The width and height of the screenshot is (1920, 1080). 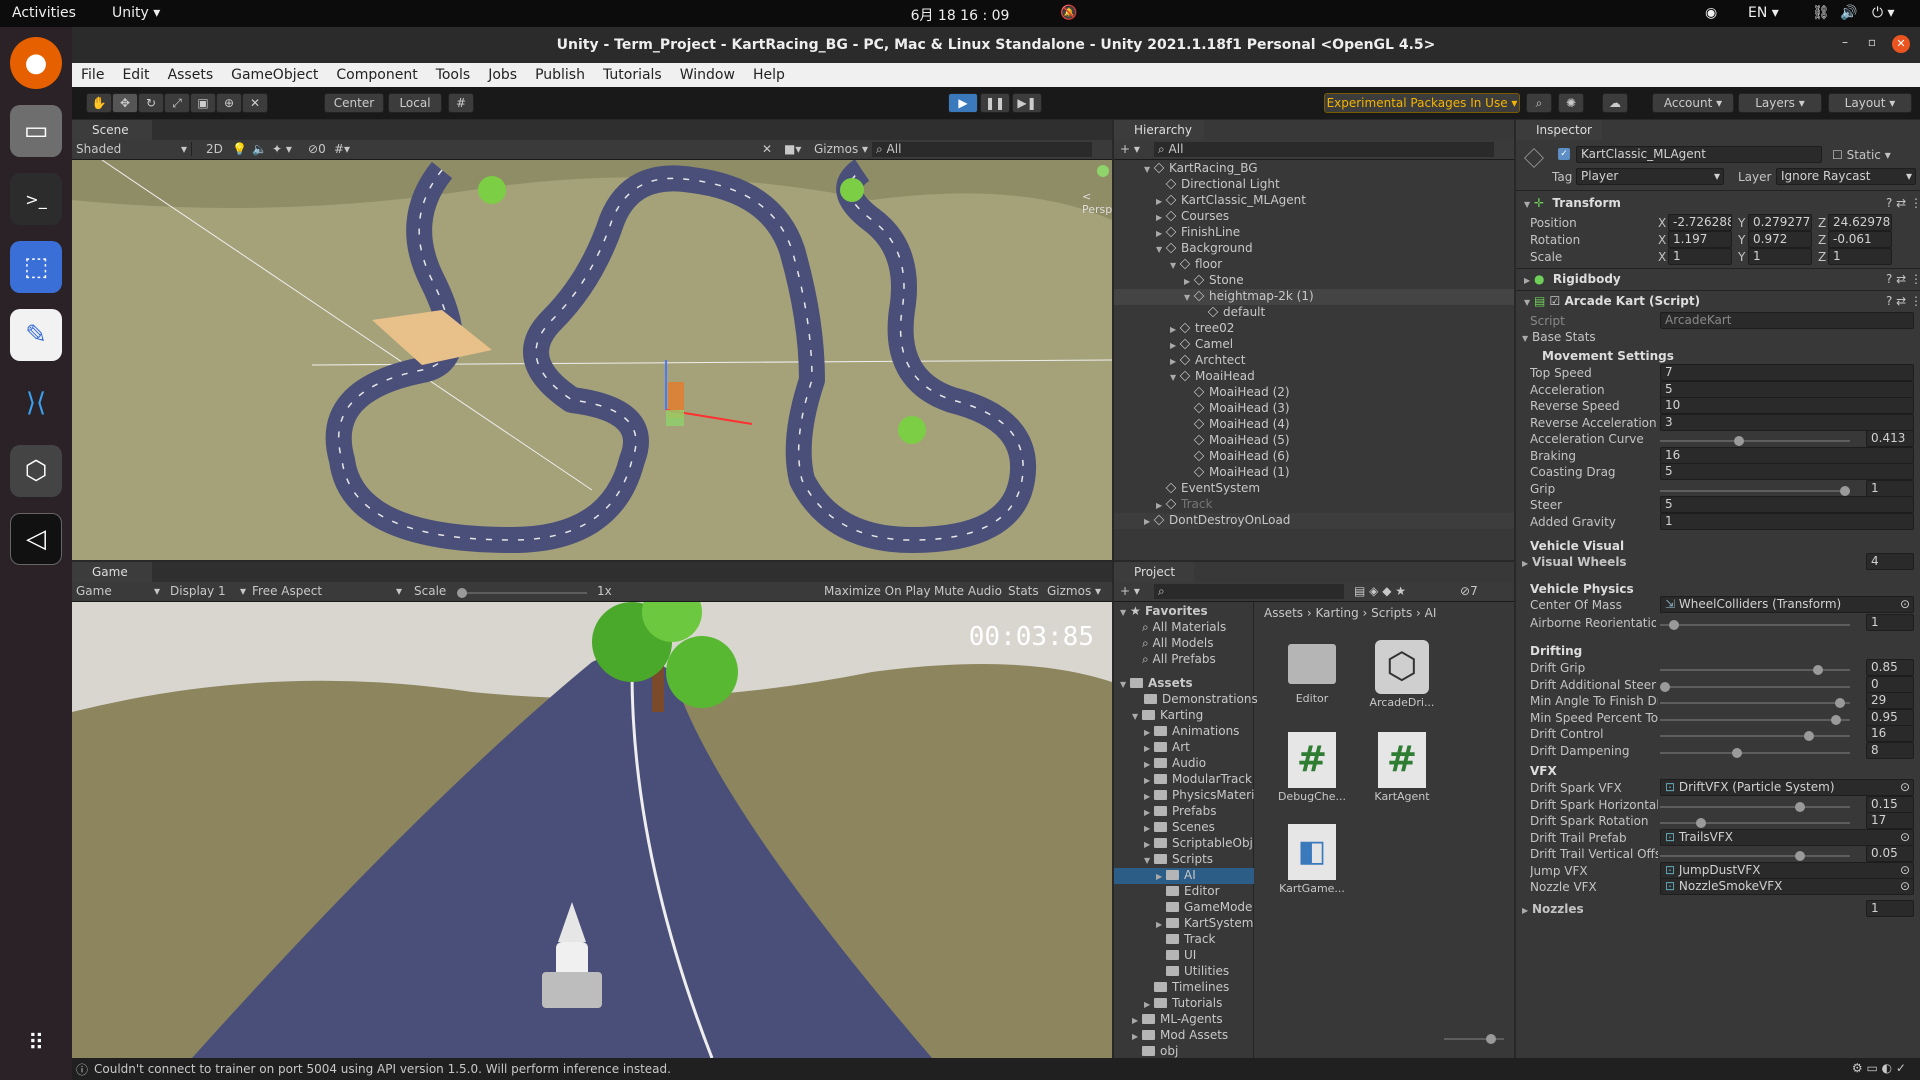 I want to click on files-icon: ▭, so click(x=36, y=131).